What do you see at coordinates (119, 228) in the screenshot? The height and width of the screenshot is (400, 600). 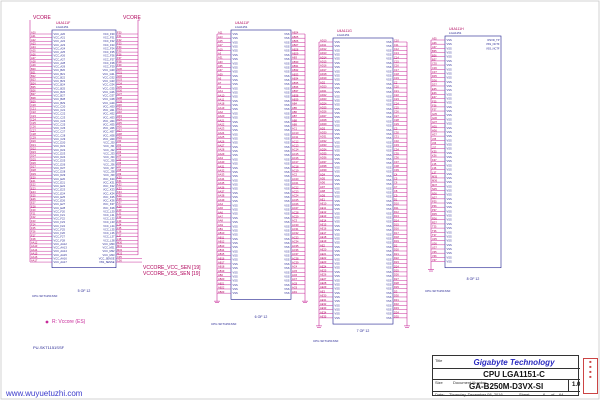 I see `pin-number: L35` at bounding box center [119, 228].